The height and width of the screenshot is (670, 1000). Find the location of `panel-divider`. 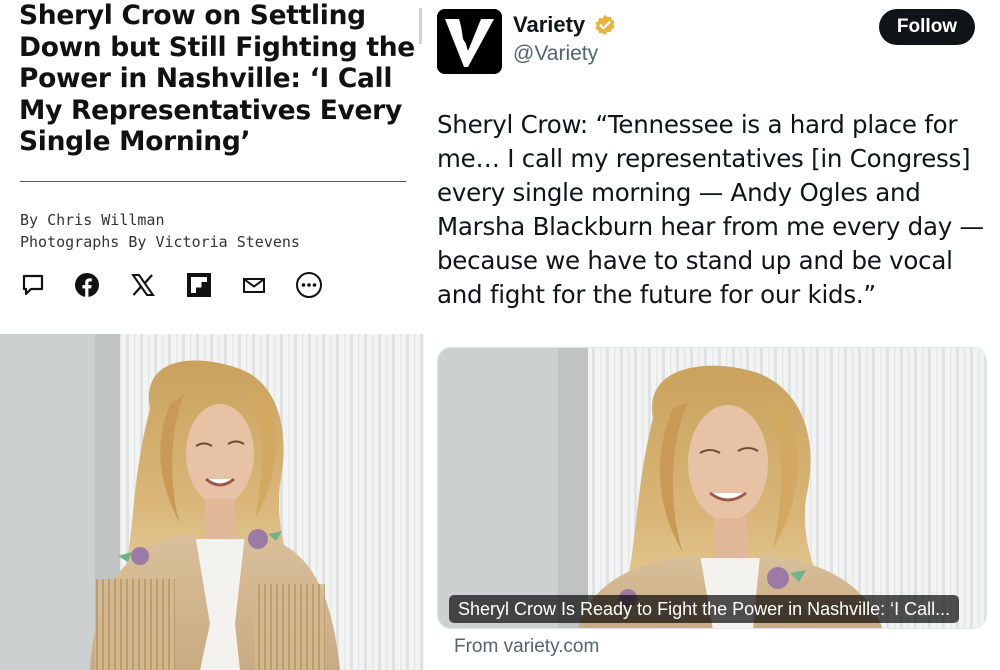

panel-divider is located at coordinates (420, 26).